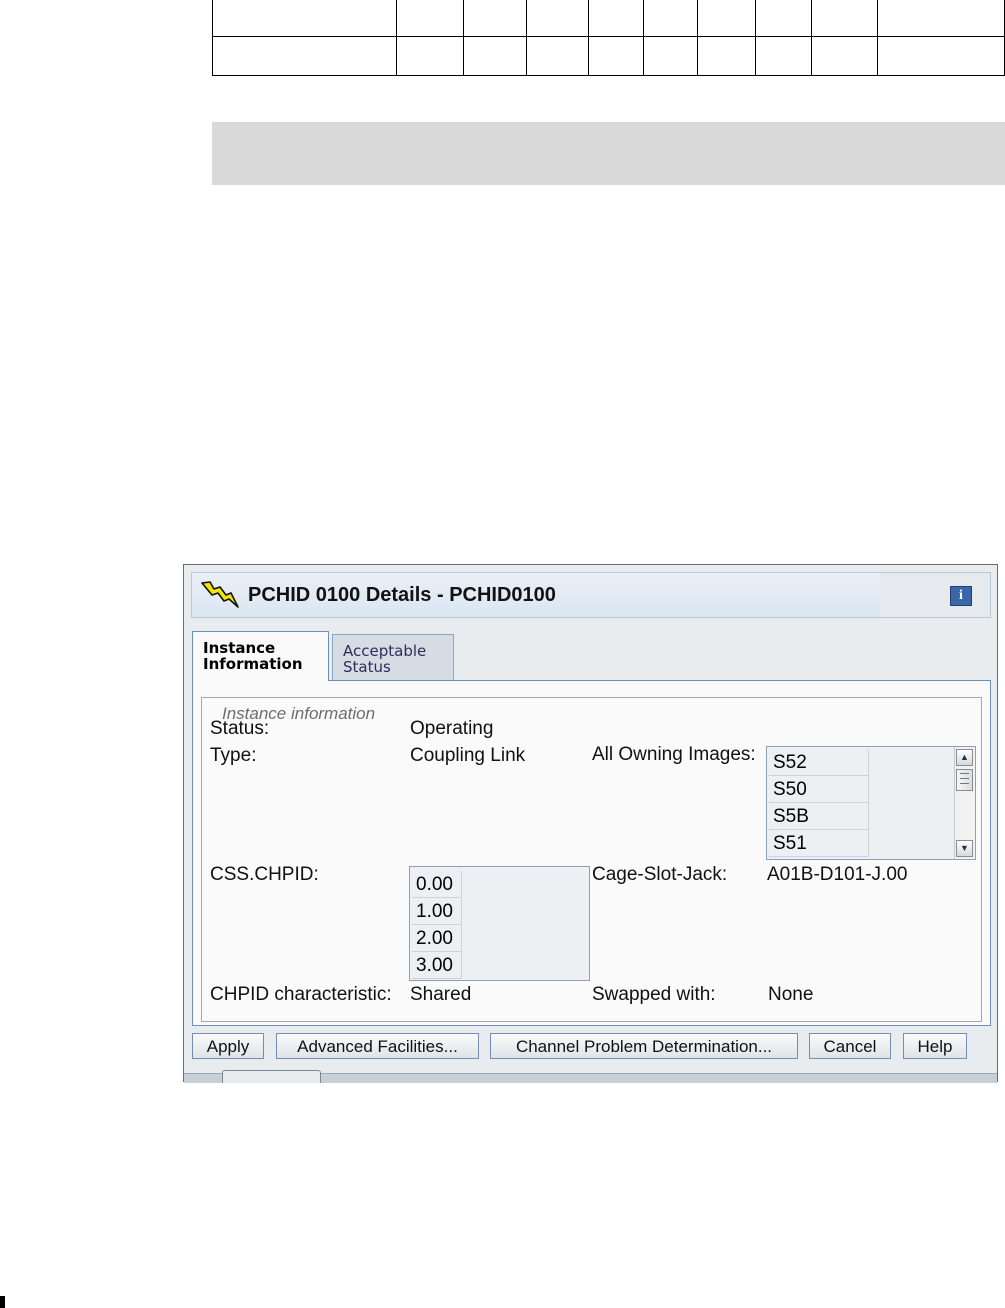 The width and height of the screenshot is (1005, 1308). Describe the element at coordinates (385, 651) in the screenshot. I see `tab-label-line1: Acceptable` at that location.